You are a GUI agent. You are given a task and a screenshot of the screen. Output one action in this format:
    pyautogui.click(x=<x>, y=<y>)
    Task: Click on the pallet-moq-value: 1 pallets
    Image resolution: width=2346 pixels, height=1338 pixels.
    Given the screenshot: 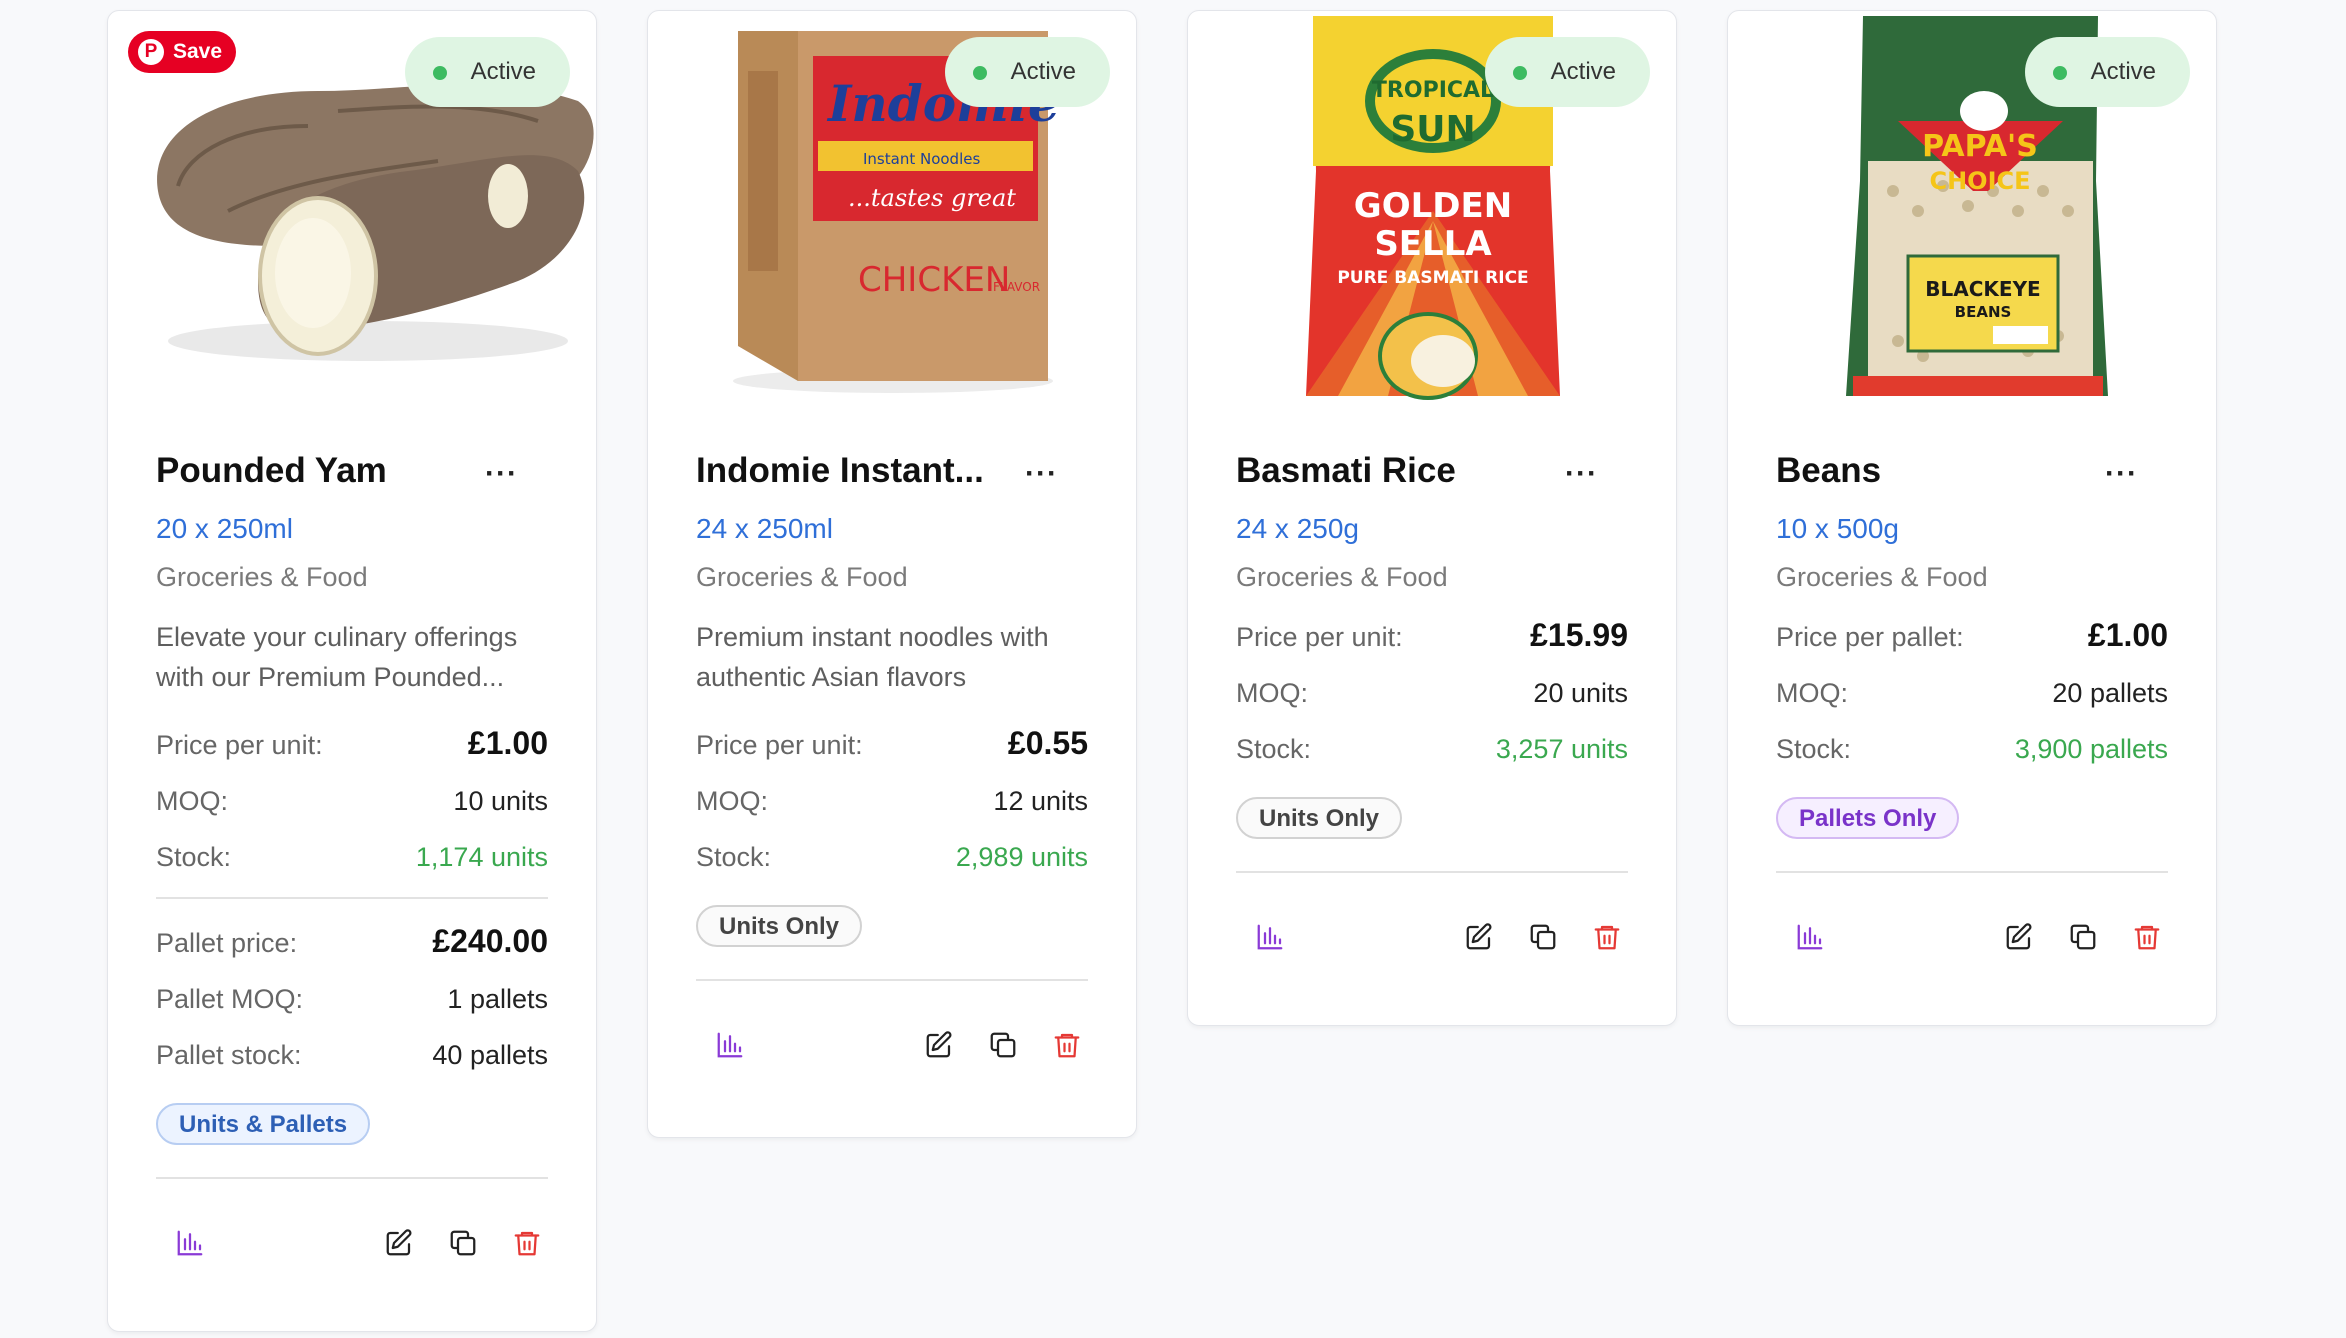 What is the action you would take?
    pyautogui.click(x=497, y=999)
    